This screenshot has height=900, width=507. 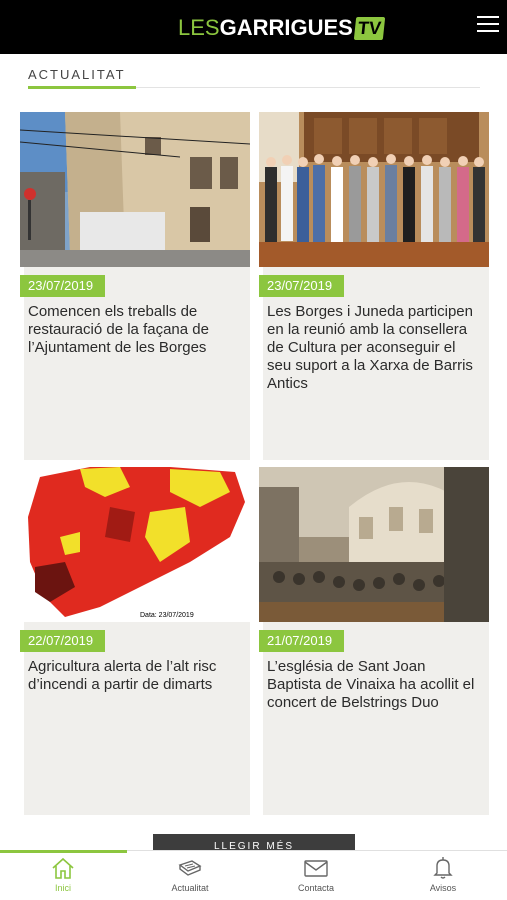 I want to click on section-title: ACTUALITAT, so click(x=77, y=74).